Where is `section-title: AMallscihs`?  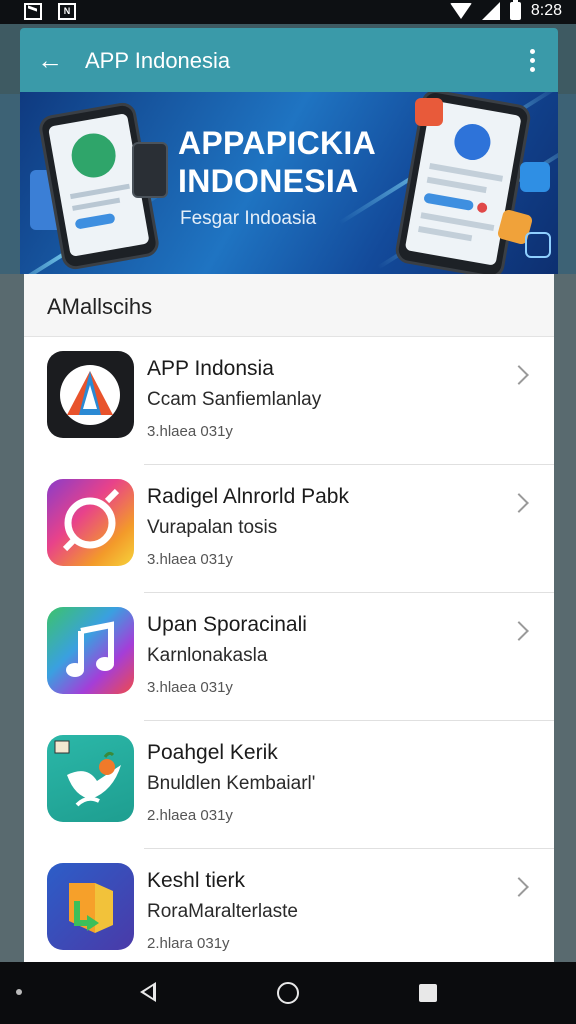 section-title: AMallscihs is located at coordinates (100, 306).